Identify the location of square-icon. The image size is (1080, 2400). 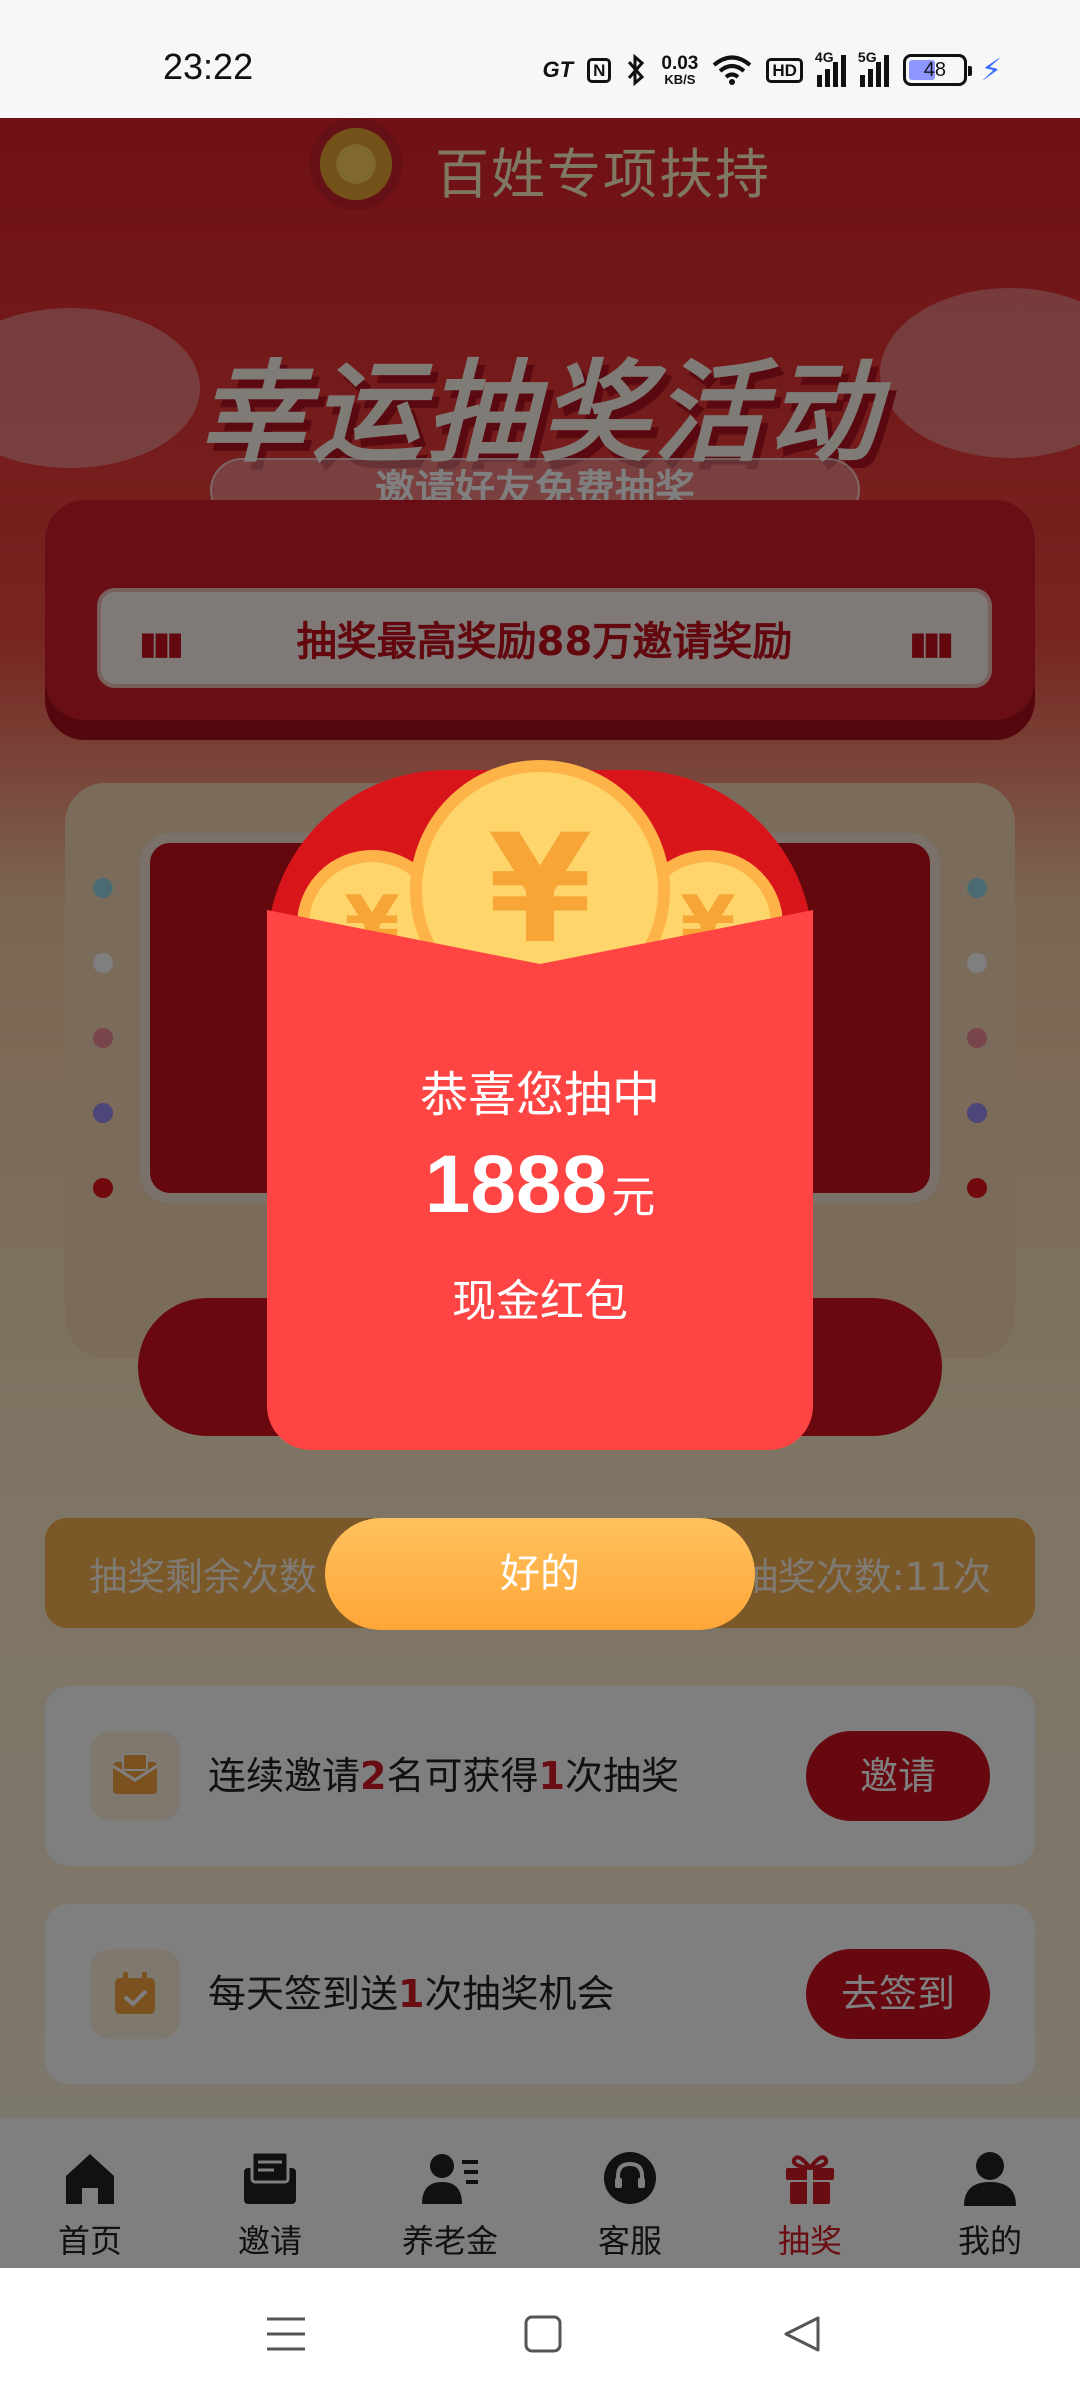
(543, 2334).